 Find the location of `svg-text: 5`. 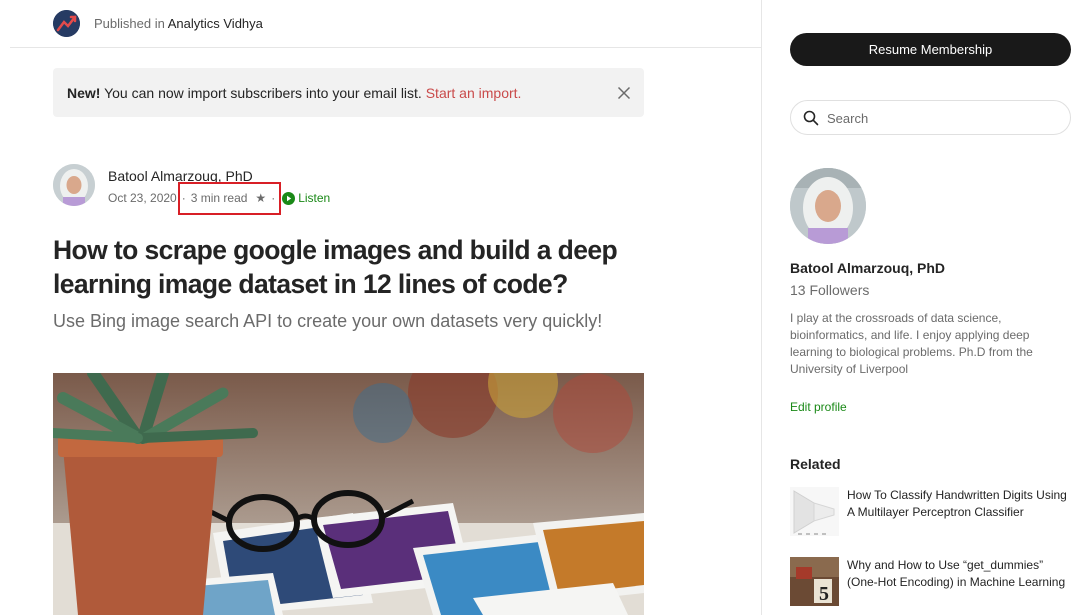

svg-text: 5 is located at coordinates (824, 594).